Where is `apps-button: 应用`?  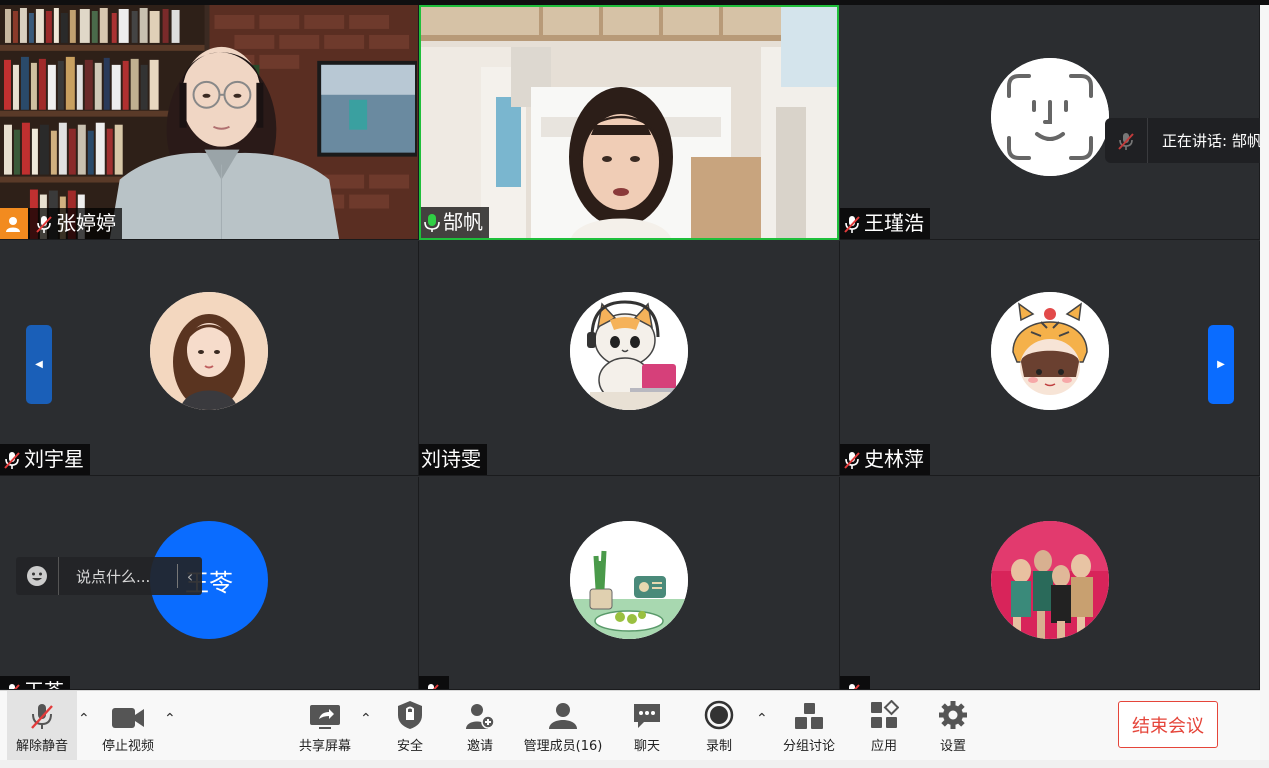 apps-button: 应用 is located at coordinates (884, 726).